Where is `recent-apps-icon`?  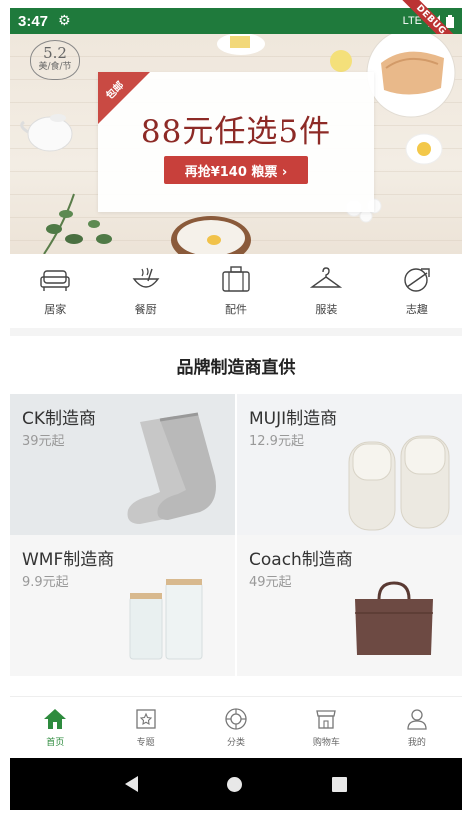 recent-apps-icon is located at coordinates (340, 784).